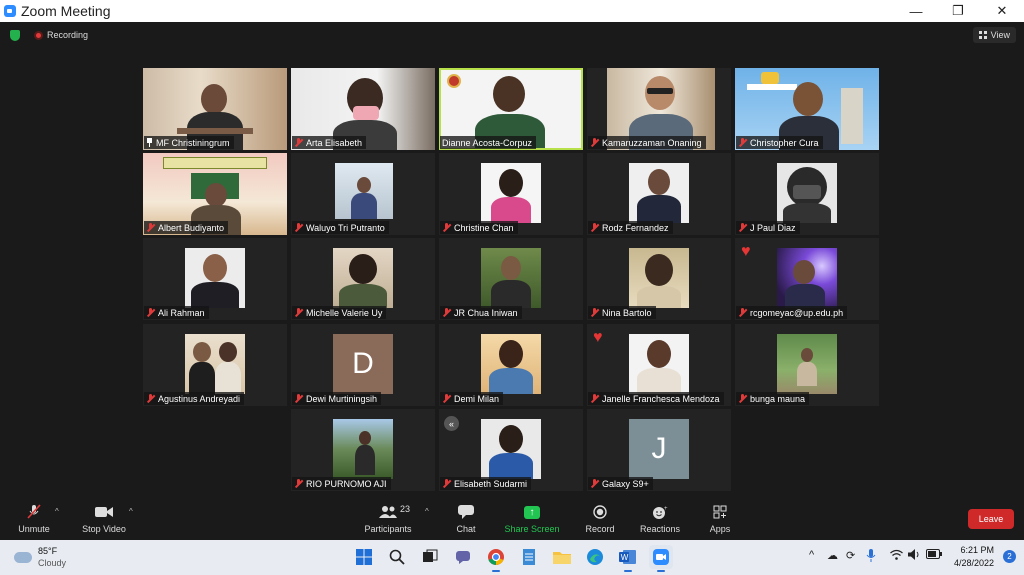  Describe the element at coordinates (339, 312) in the screenshot. I see `participant-nameplate: Michelle Valerie Uy` at that location.